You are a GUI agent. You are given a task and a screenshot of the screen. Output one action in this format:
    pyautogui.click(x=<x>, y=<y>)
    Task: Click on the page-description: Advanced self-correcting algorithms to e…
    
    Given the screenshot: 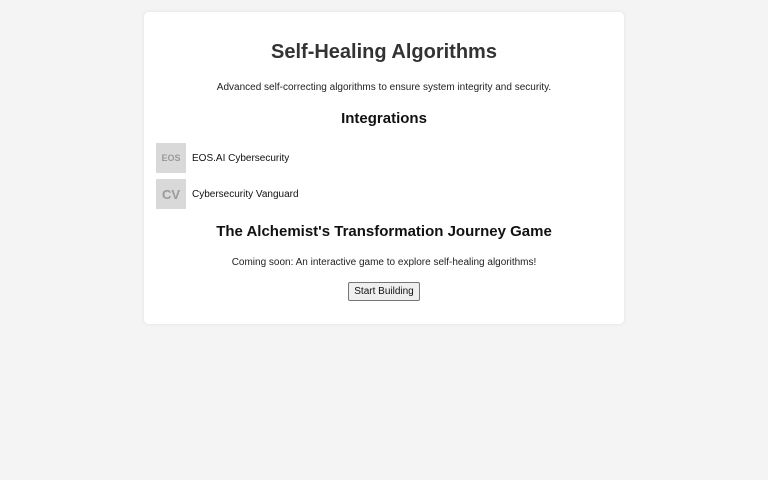 What is the action you would take?
    pyautogui.click(x=384, y=87)
    